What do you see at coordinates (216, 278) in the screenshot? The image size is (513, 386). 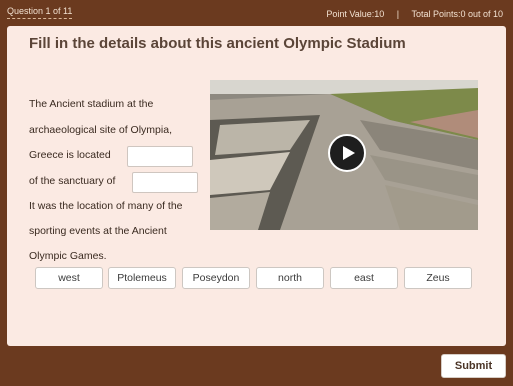 I see `choice-poseydon: Poseydon` at bounding box center [216, 278].